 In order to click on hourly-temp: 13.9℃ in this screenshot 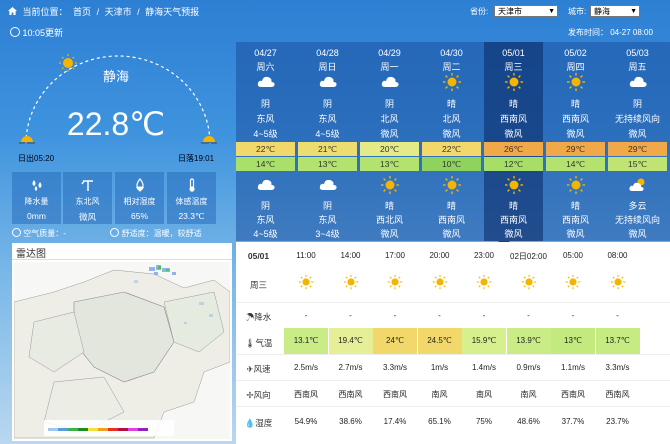, I will do `click(528, 341)`.